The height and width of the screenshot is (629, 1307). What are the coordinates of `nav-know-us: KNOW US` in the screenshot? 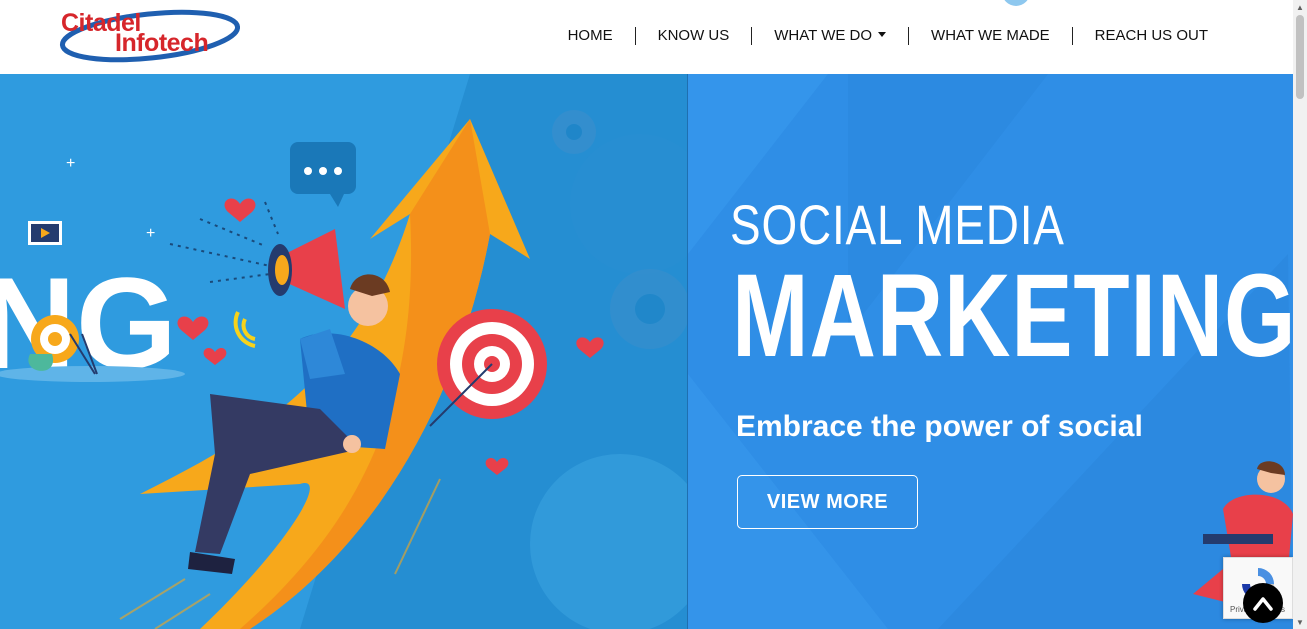 It's located at (693, 36).